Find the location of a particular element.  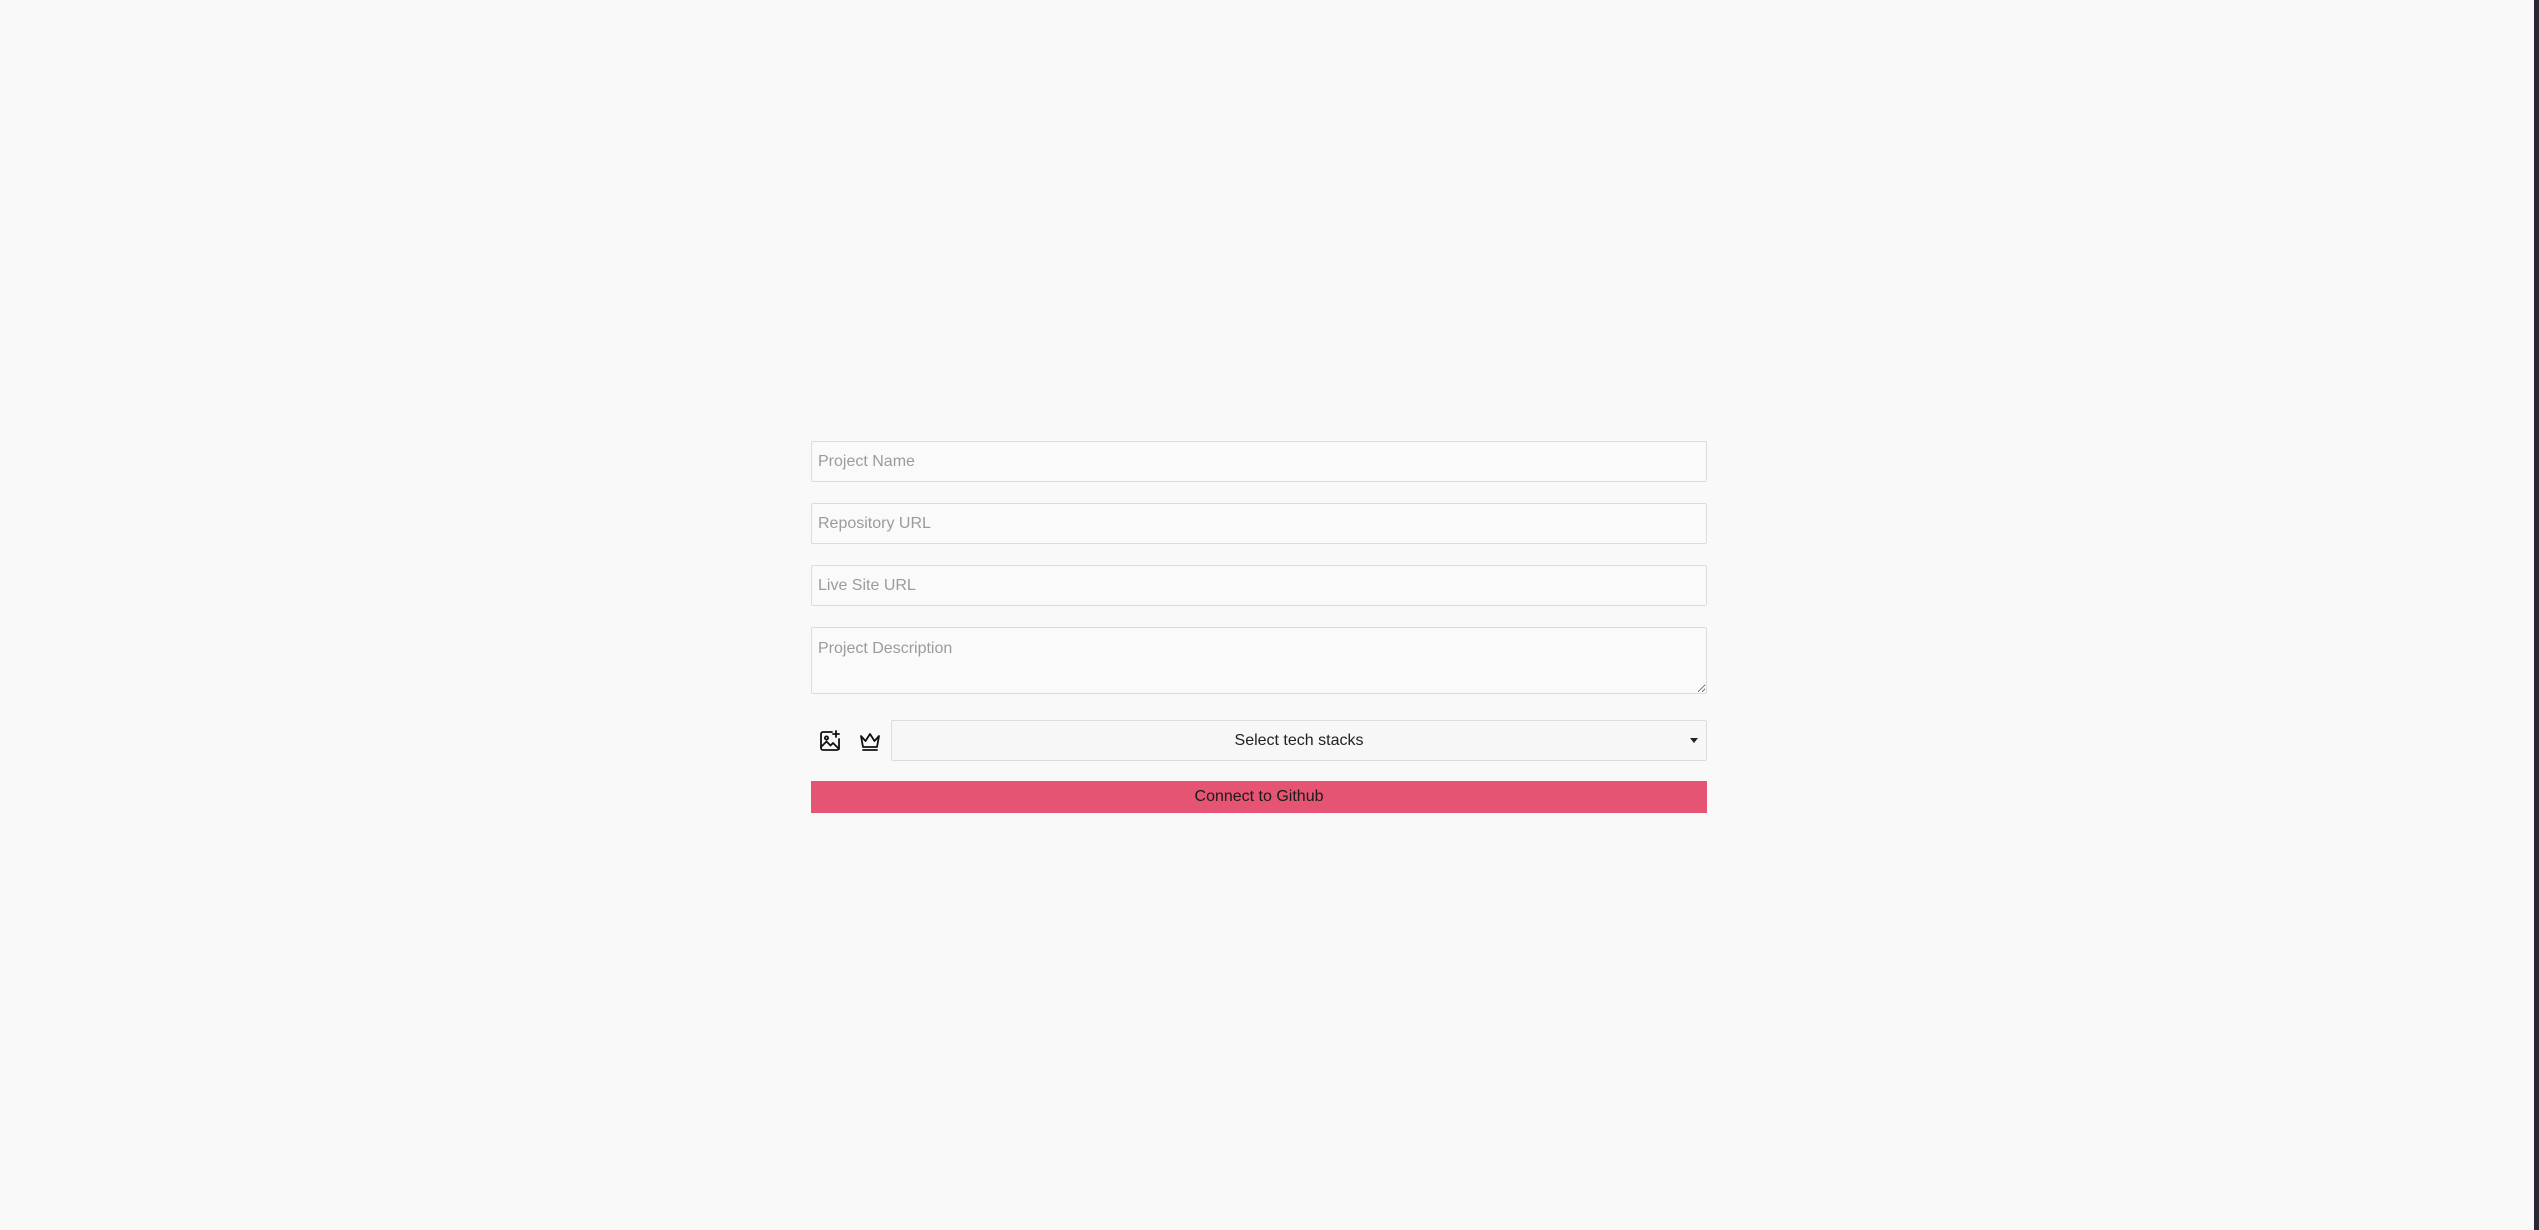

tech-stack-select-label: Select tech stacks is located at coordinates (1299, 740).